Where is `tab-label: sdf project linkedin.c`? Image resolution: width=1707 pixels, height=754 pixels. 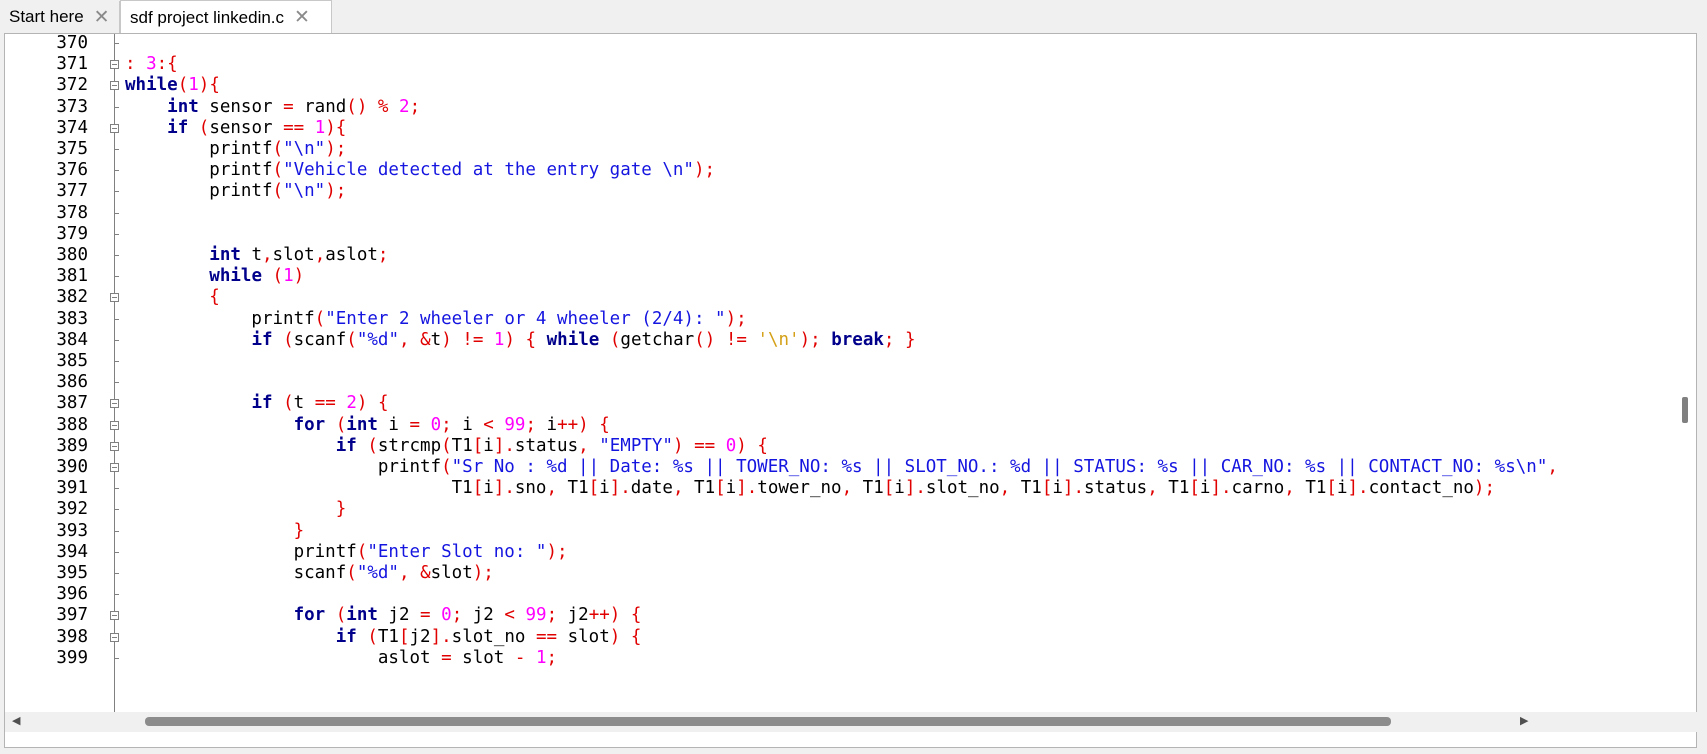 tab-label: sdf project linkedin.c is located at coordinates (207, 17).